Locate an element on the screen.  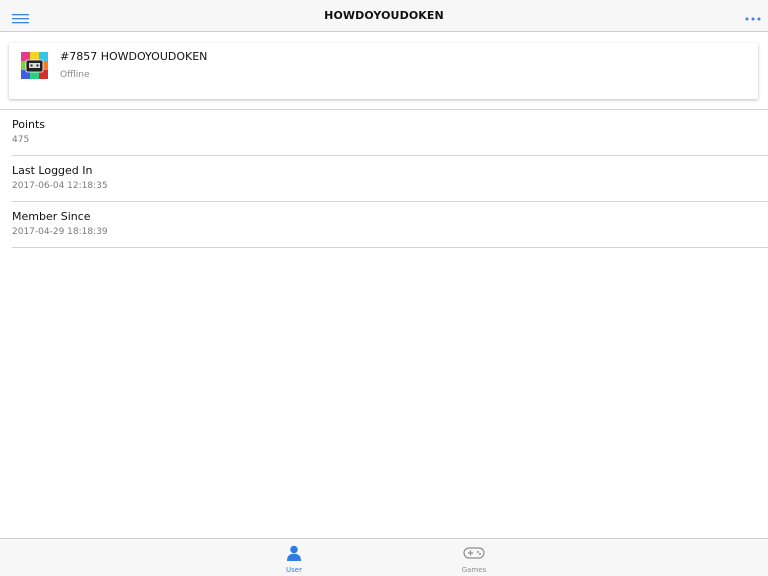
tab-games: Games is located at coordinates (474, 557).